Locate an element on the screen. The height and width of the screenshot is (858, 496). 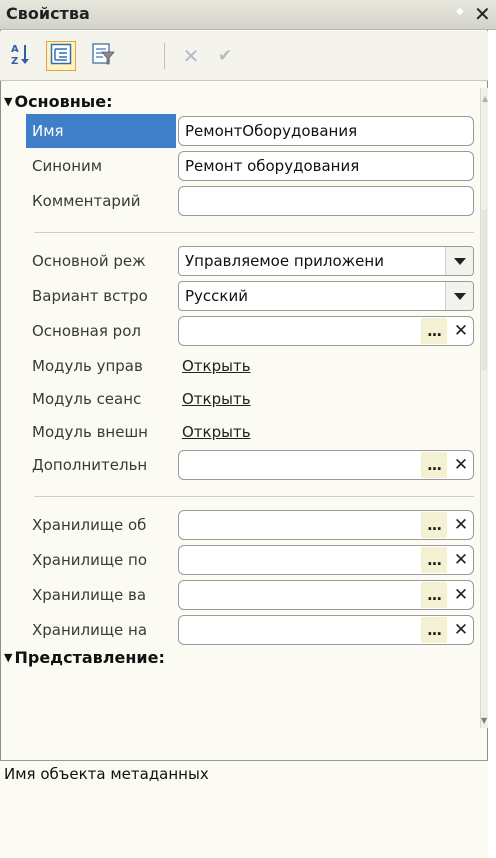
prop-storage3-label: Хранилище ва is located at coordinates (104, 595).